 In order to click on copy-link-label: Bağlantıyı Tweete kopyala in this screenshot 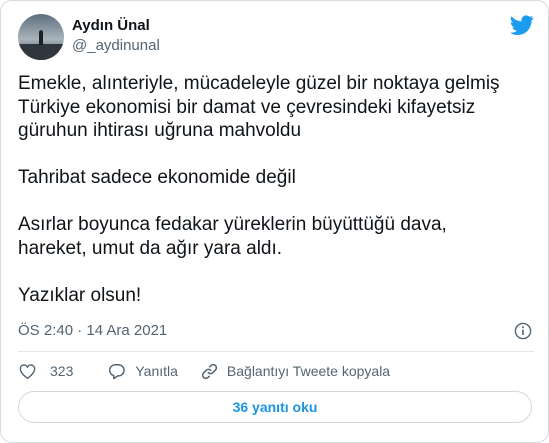, I will do `click(308, 371)`.